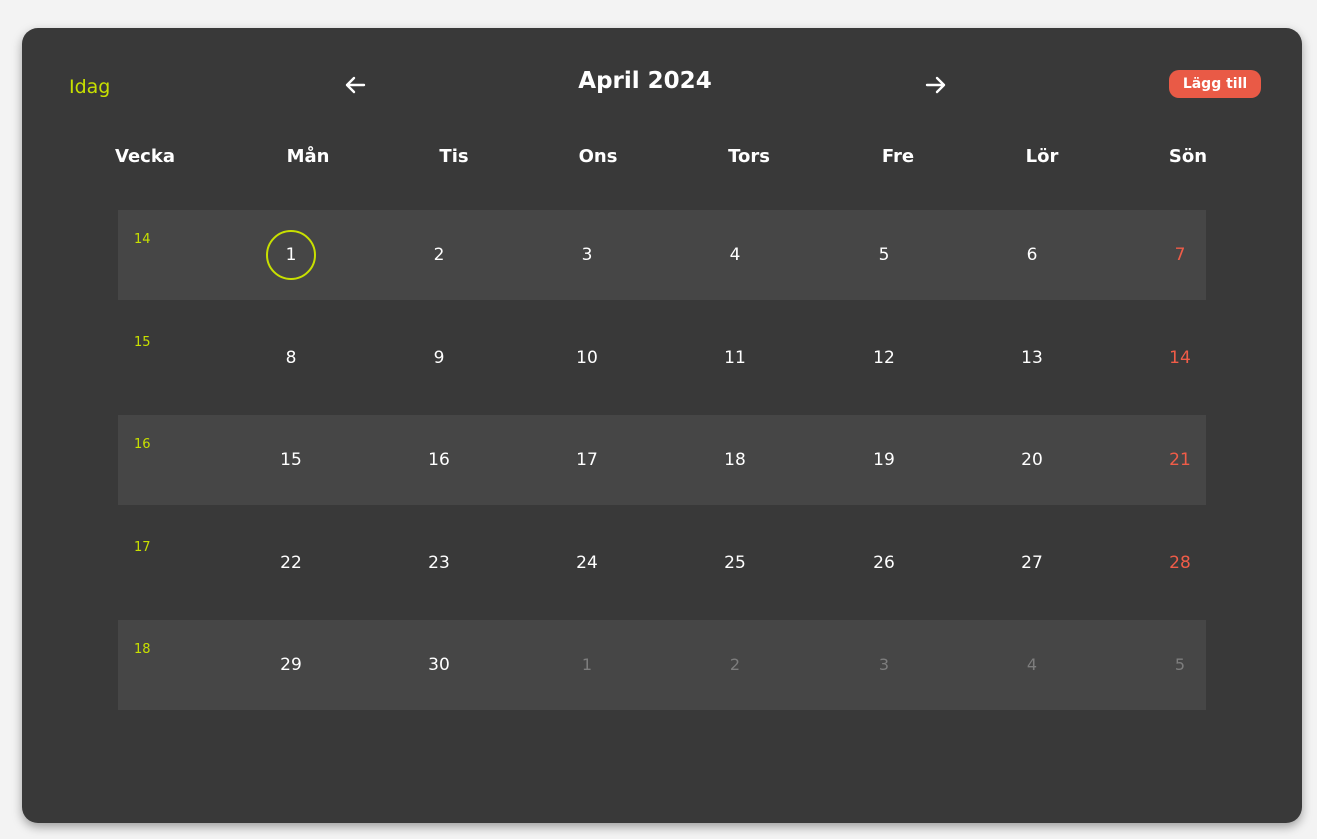  What do you see at coordinates (439, 358) in the screenshot?
I see `day-cell: 9` at bounding box center [439, 358].